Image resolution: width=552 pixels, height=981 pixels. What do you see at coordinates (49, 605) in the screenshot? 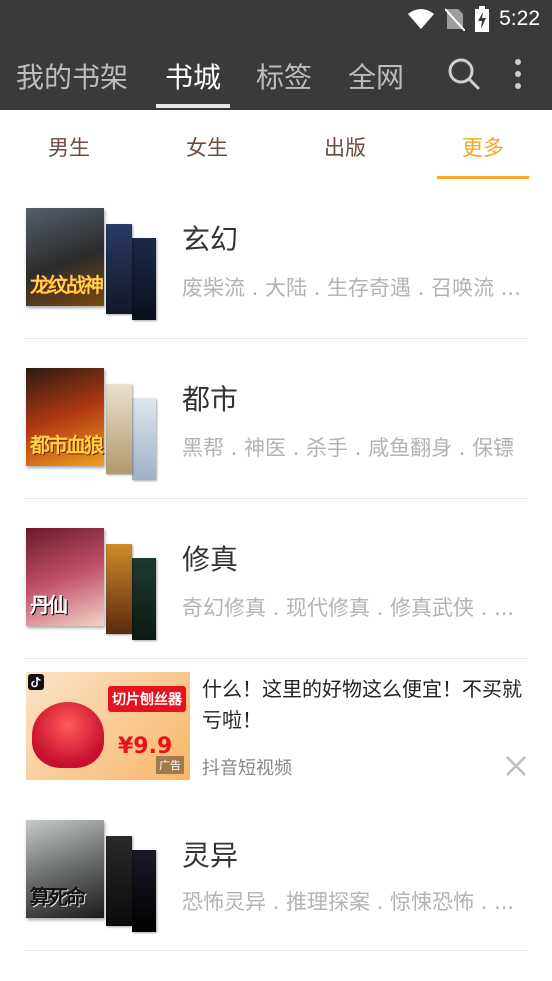
I see `cover-title: 丹仙` at bounding box center [49, 605].